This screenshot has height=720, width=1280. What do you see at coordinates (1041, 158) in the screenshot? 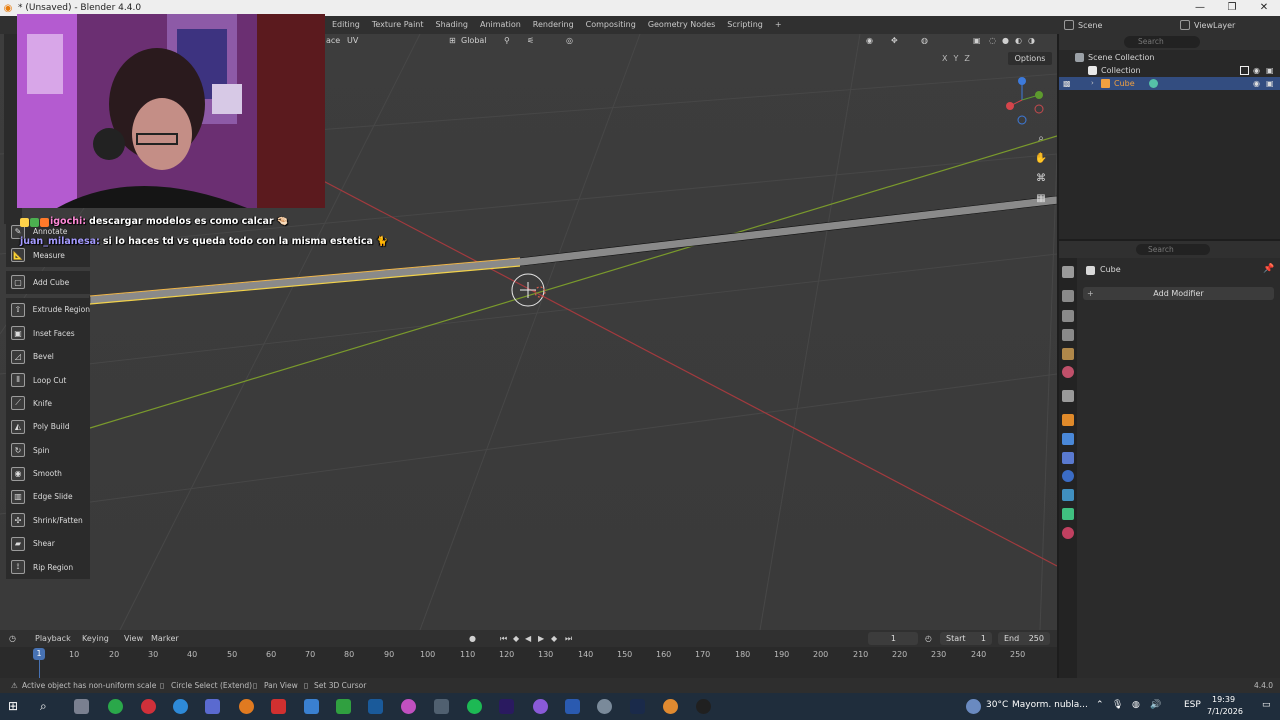
I see `pan-hand-icon: ✋` at bounding box center [1041, 158].